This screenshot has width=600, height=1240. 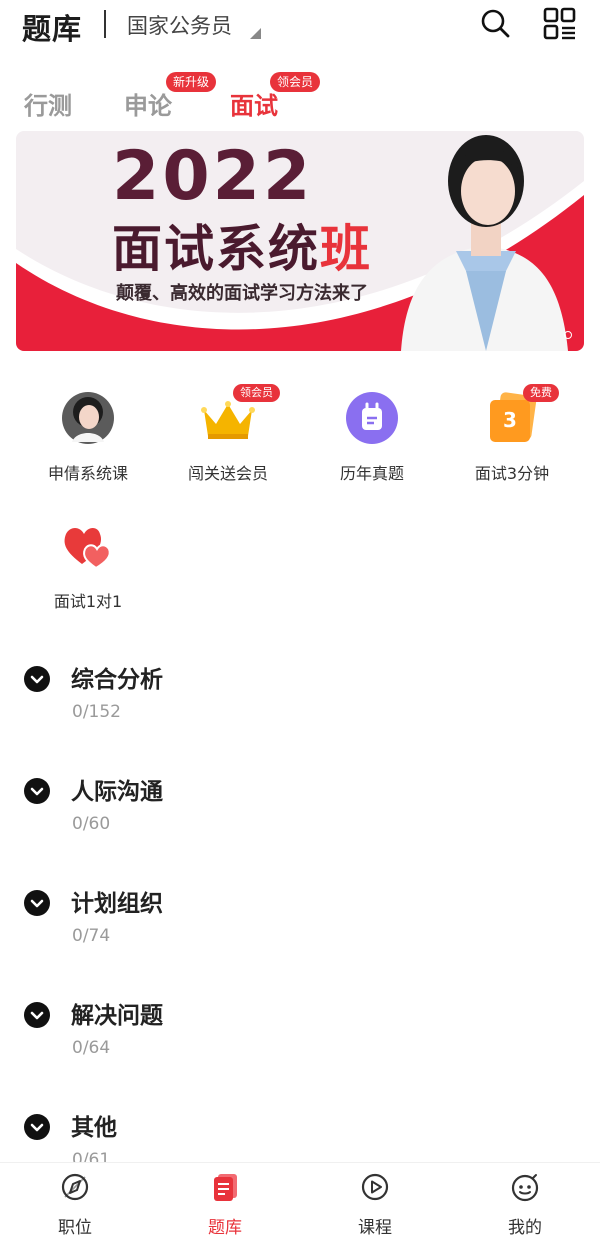 I want to click on shortcut-label: 闯关送会员, so click(x=227, y=473).